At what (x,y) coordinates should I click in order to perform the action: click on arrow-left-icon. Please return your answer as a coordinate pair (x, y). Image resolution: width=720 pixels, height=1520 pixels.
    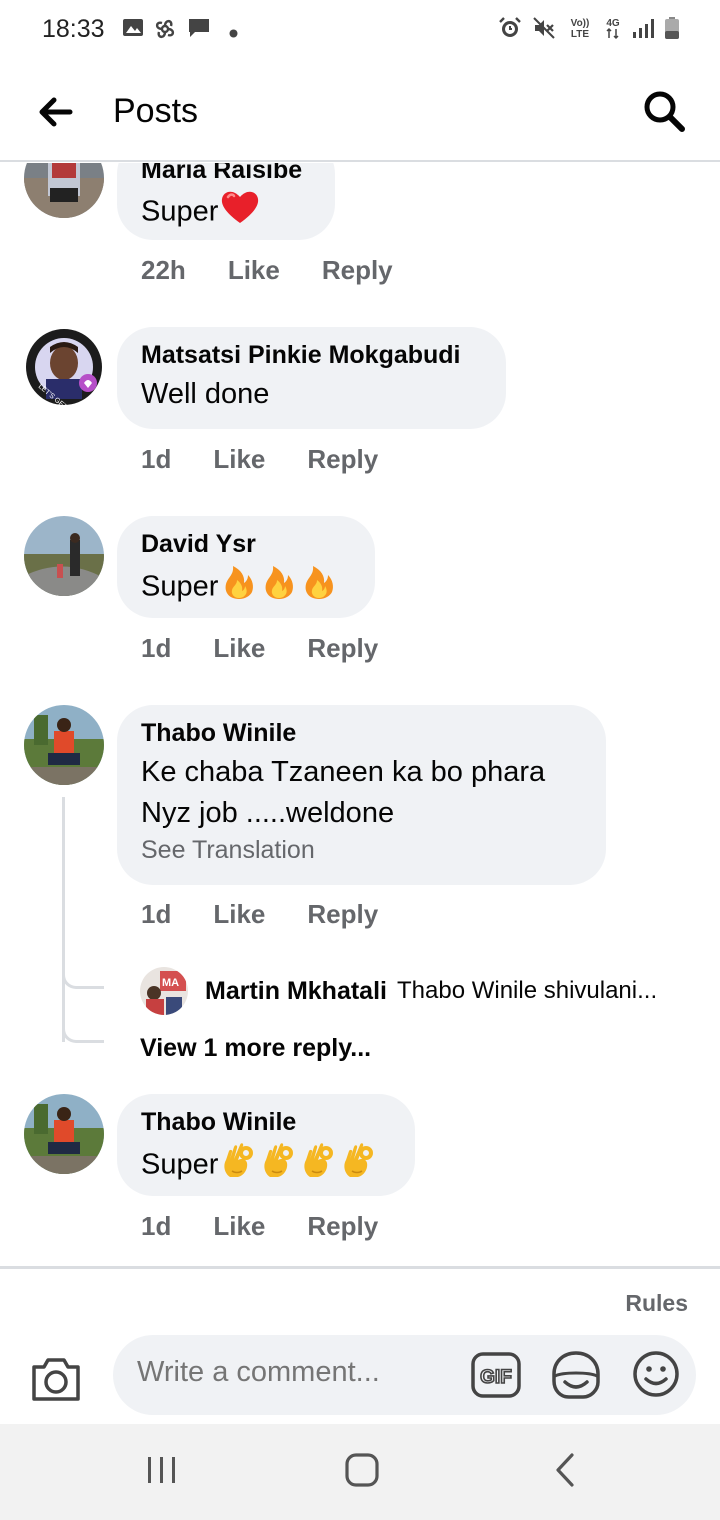
    Looking at the image, I should click on (56, 112).